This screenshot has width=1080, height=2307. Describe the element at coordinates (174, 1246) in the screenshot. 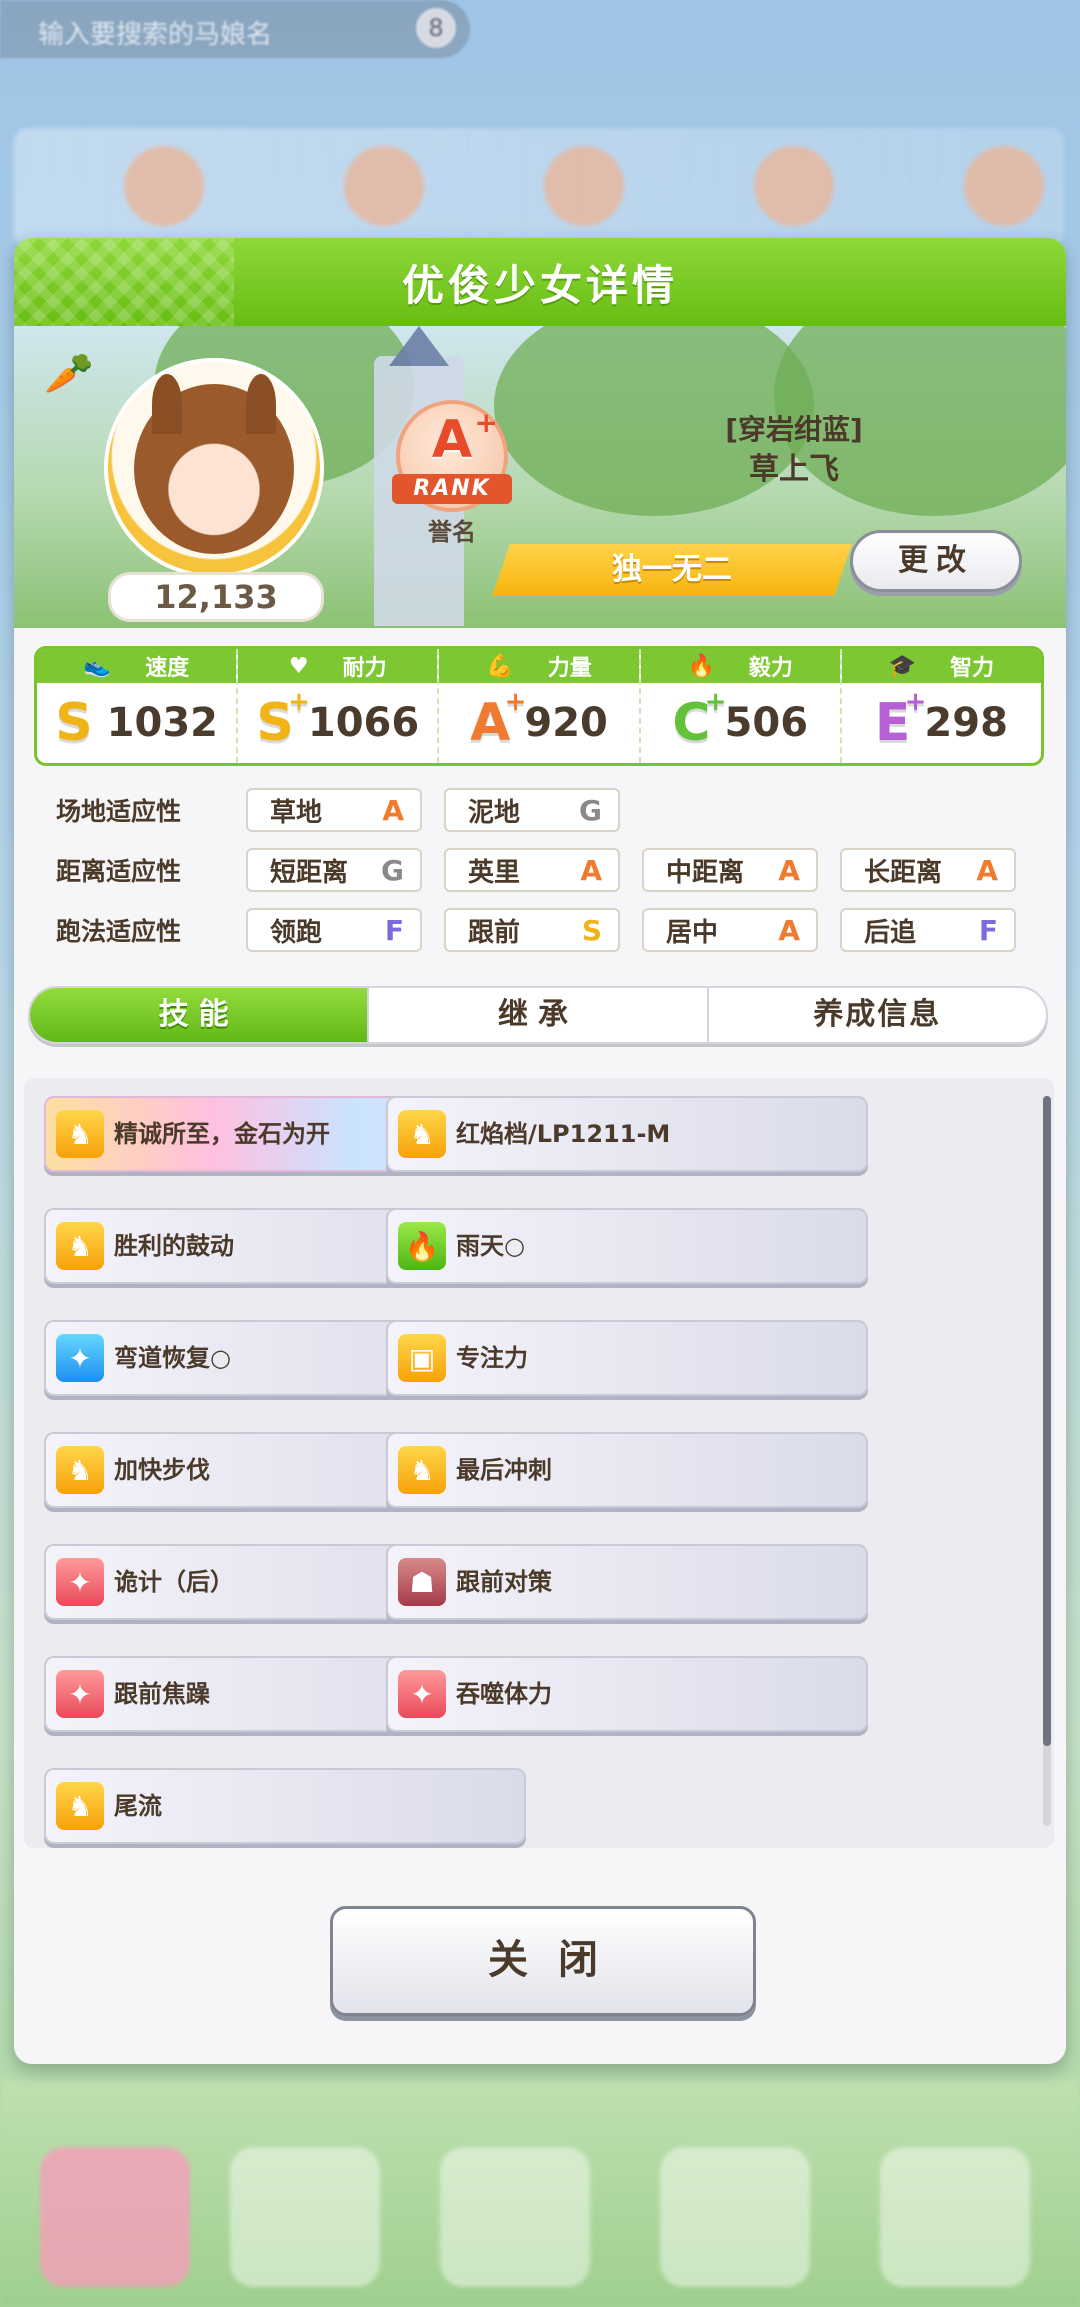

I see `skill-name: 胜利的鼓动` at that location.